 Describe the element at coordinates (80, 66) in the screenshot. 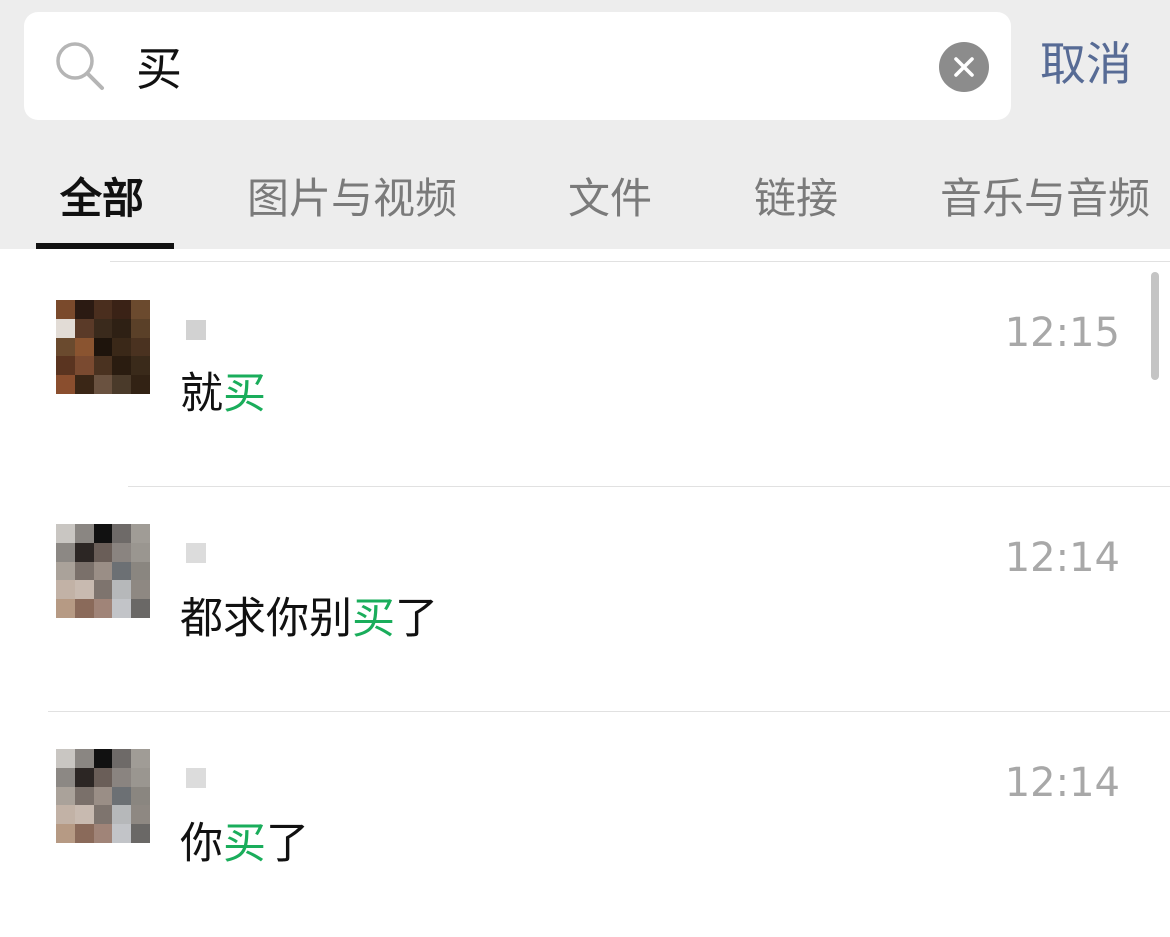

I see `search-icon` at that location.